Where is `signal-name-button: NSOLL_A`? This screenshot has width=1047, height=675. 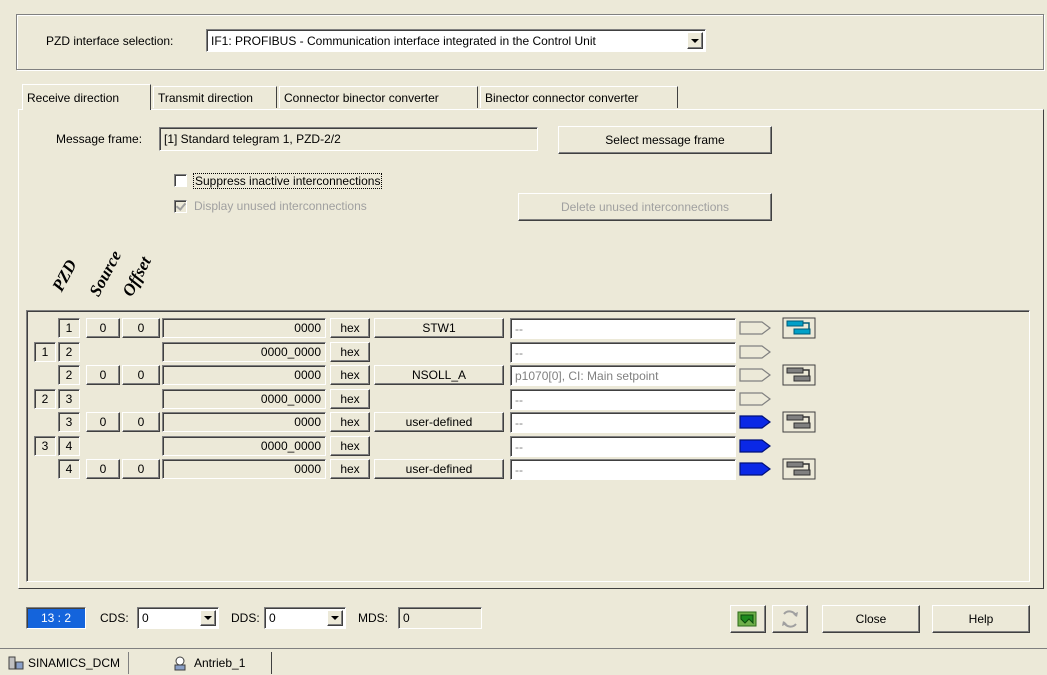
signal-name-button: NSOLL_A is located at coordinates (439, 375).